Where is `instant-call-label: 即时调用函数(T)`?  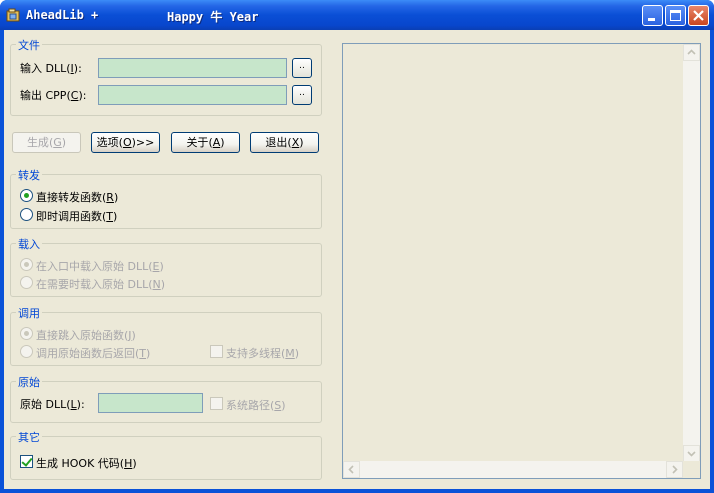 instant-call-label: 即时调用函数(T) is located at coordinates (76, 216).